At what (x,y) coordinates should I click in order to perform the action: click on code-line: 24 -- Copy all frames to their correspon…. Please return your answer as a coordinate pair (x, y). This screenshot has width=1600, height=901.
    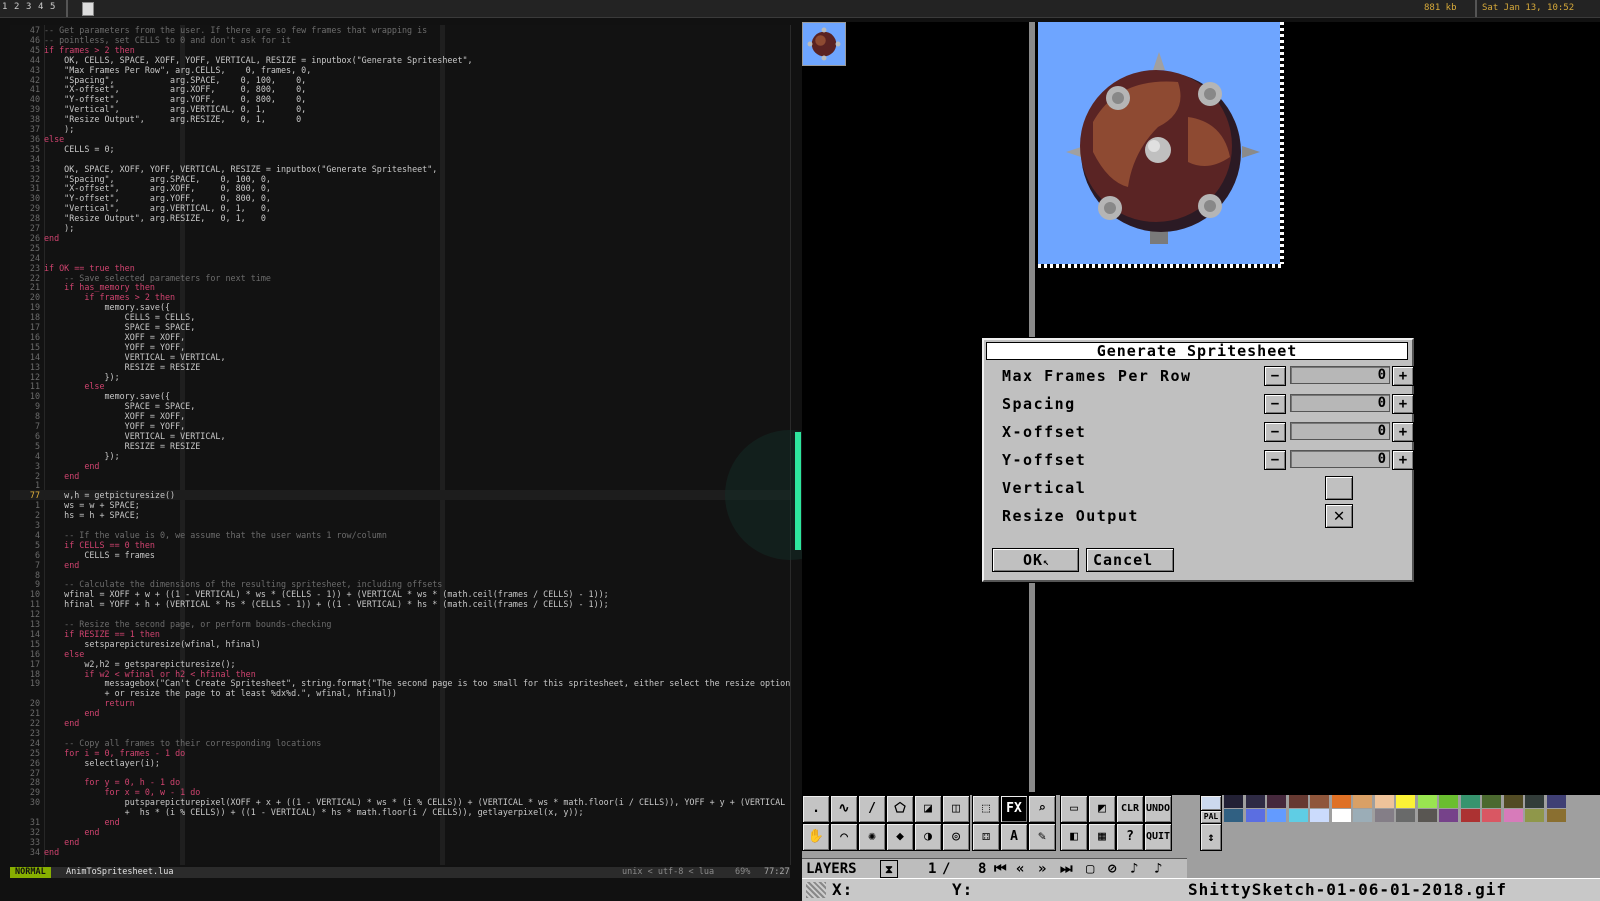
    Looking at the image, I should click on (400, 743).